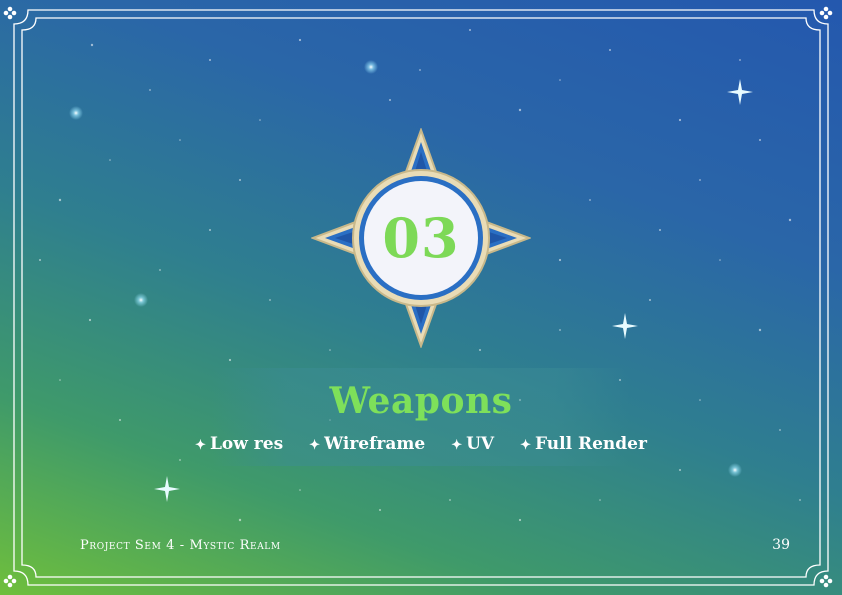  What do you see at coordinates (591, 444) in the screenshot?
I see `subsection-label: Full Render` at bounding box center [591, 444].